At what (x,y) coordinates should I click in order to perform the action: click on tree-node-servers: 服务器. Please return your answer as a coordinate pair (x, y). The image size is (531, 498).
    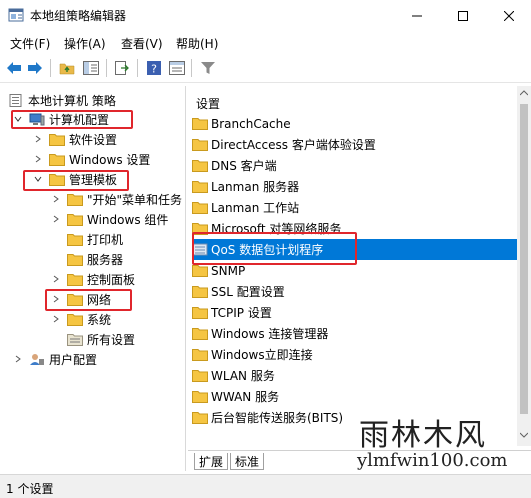
    Looking at the image, I should click on (95, 259).